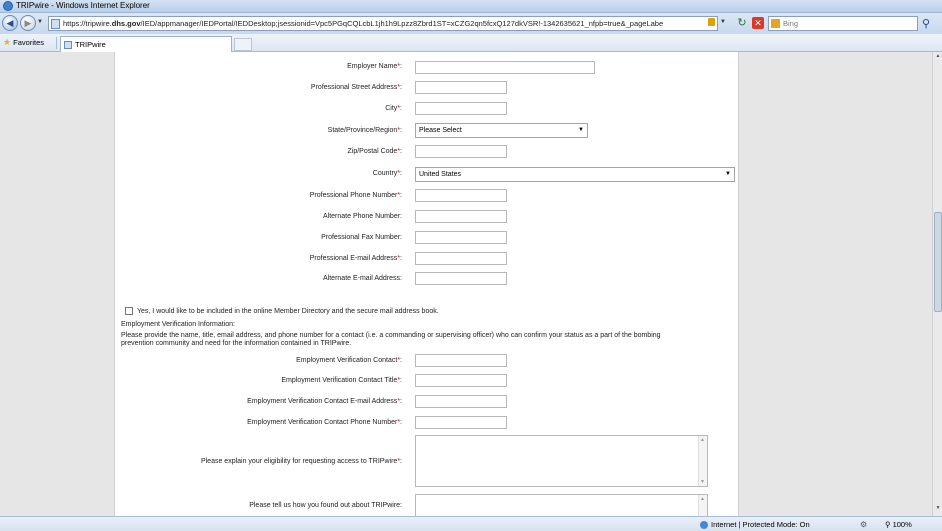 This screenshot has width=942, height=531. Describe the element at coordinates (863, 524) in the screenshot. I see `protected-mode-icon: ⚙` at that location.